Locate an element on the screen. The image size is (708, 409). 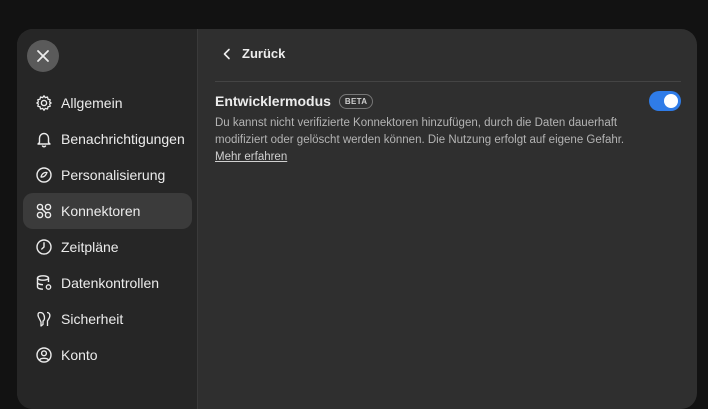
sidebar-item-sicherheit: Sicherheit is located at coordinates (107, 319).